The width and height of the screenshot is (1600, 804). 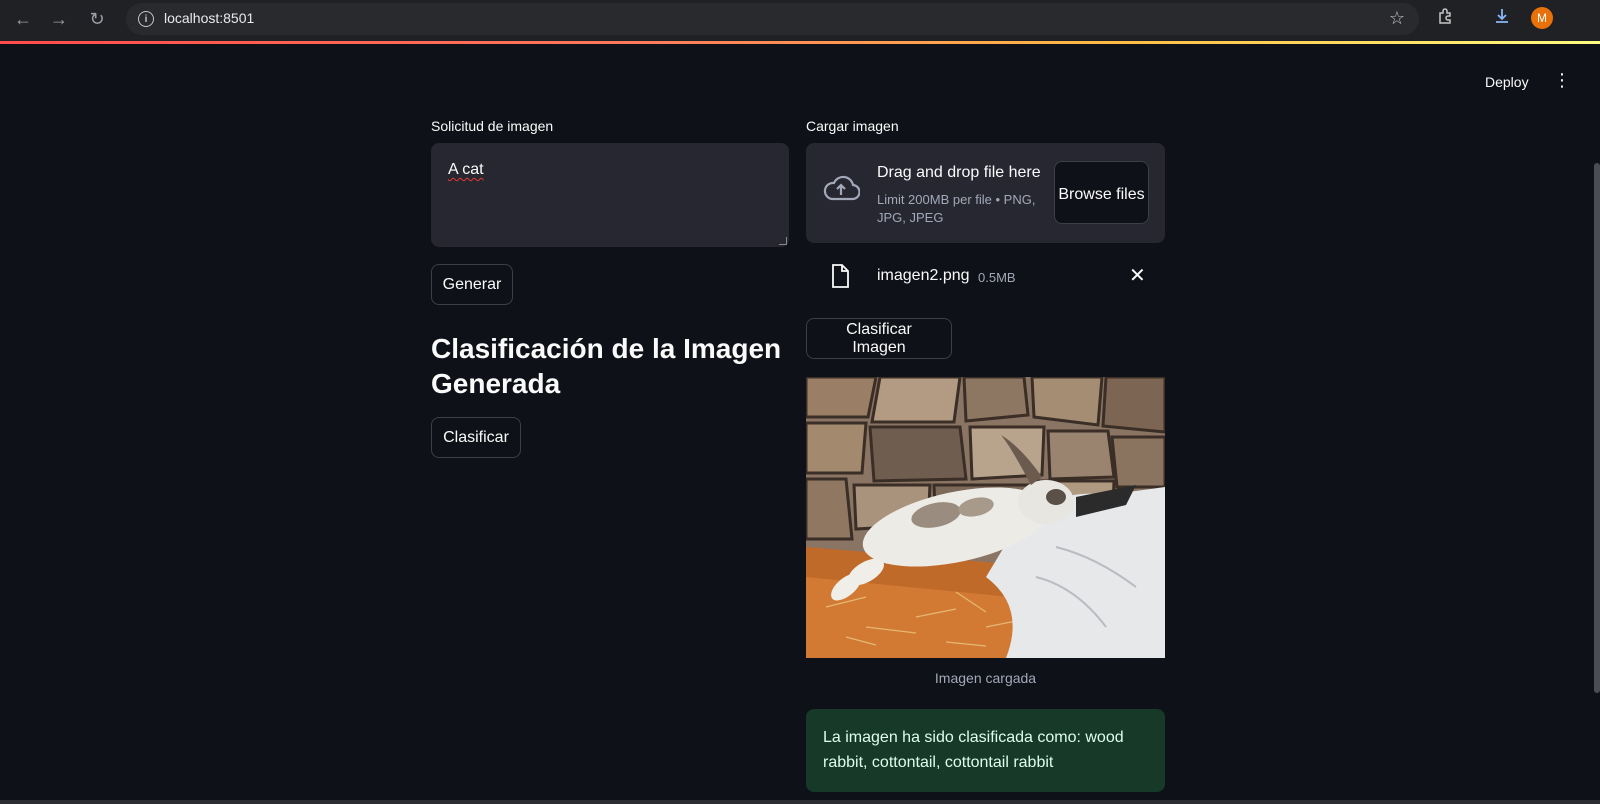 What do you see at coordinates (472, 284) in the screenshot?
I see `generate-button: Generar` at bounding box center [472, 284].